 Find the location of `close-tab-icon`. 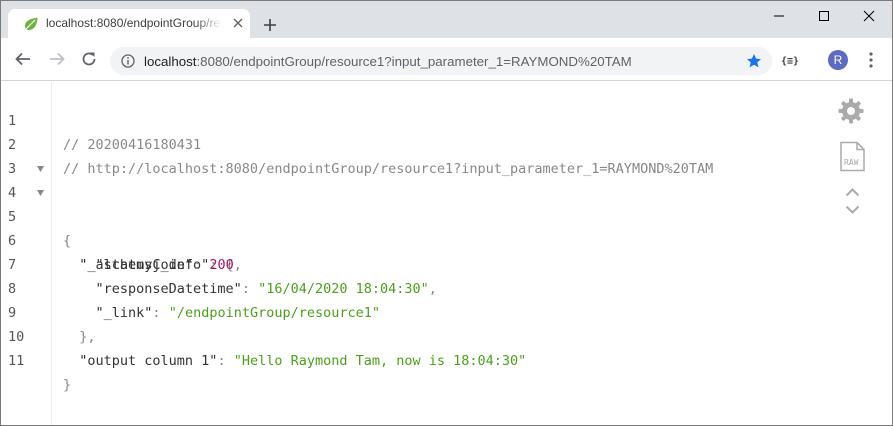

close-tab-icon is located at coordinates (238, 23).